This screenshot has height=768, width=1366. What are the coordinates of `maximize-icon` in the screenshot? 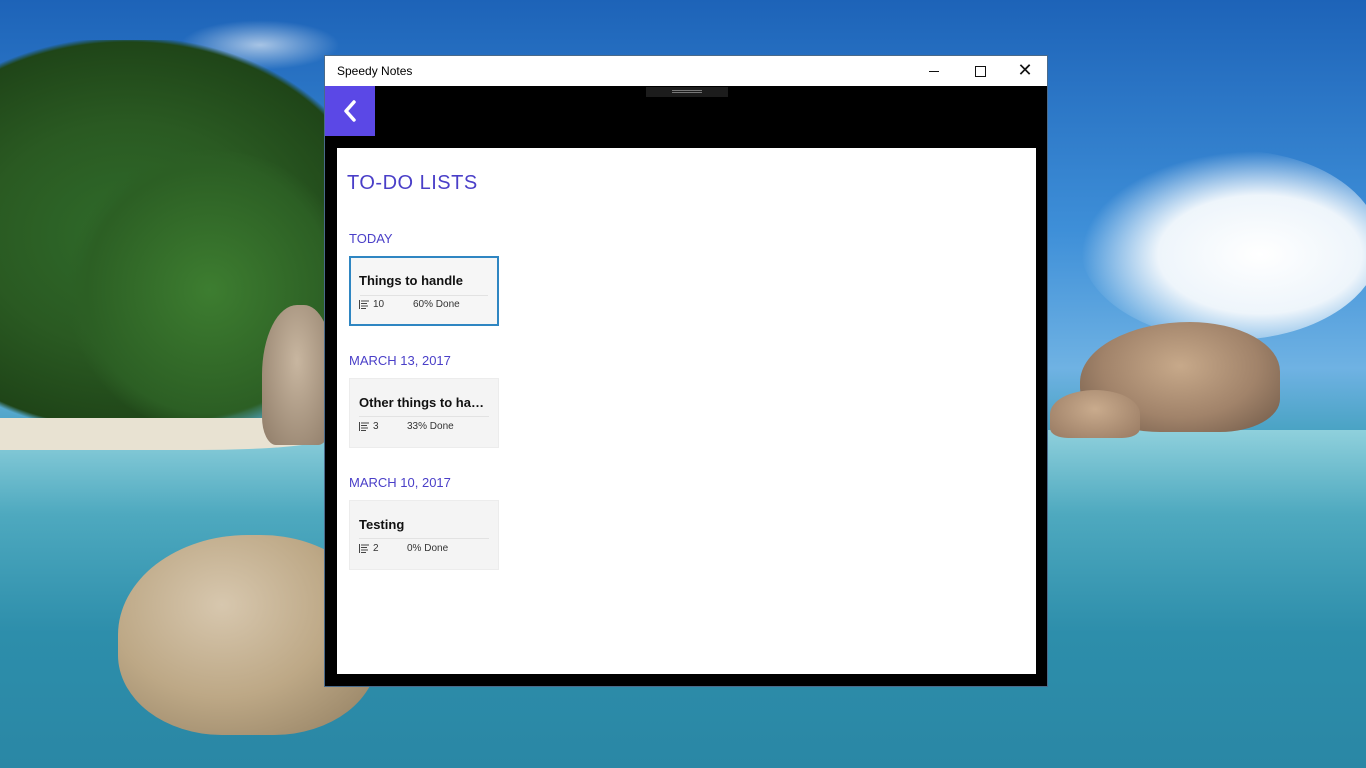 It's located at (980, 71).